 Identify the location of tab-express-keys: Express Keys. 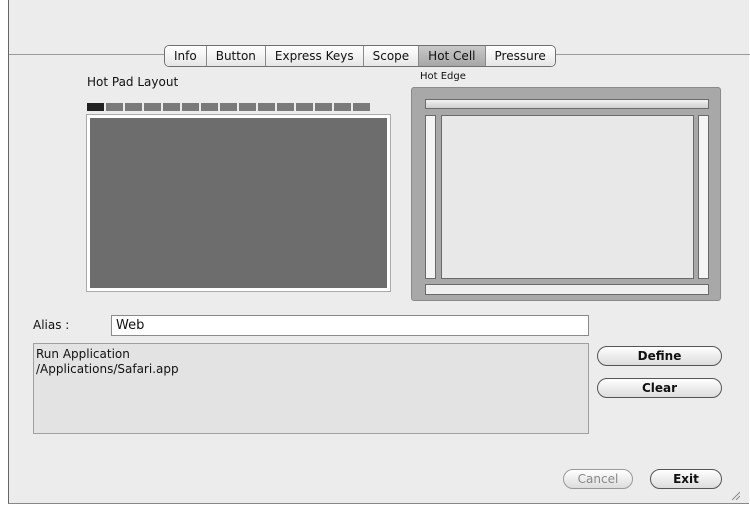
(314, 56).